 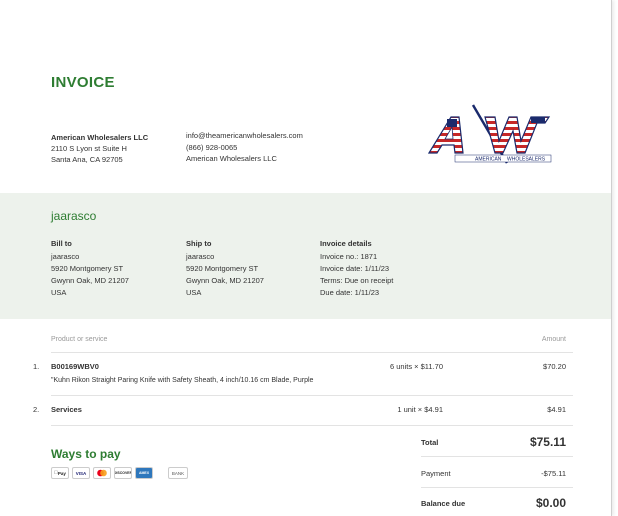 I want to click on company-contact-name: American Wholesalers LLC, so click(x=231, y=158).